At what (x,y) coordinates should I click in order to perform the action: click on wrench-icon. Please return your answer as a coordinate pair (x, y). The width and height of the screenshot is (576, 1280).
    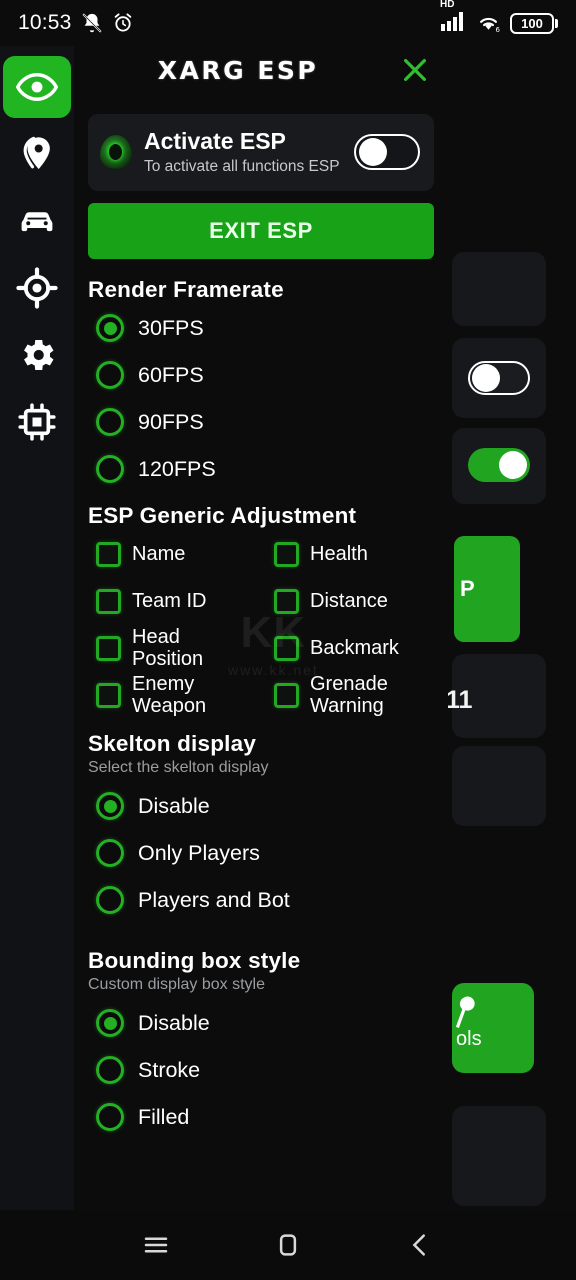
    Looking at the image, I should click on (465, 1012).